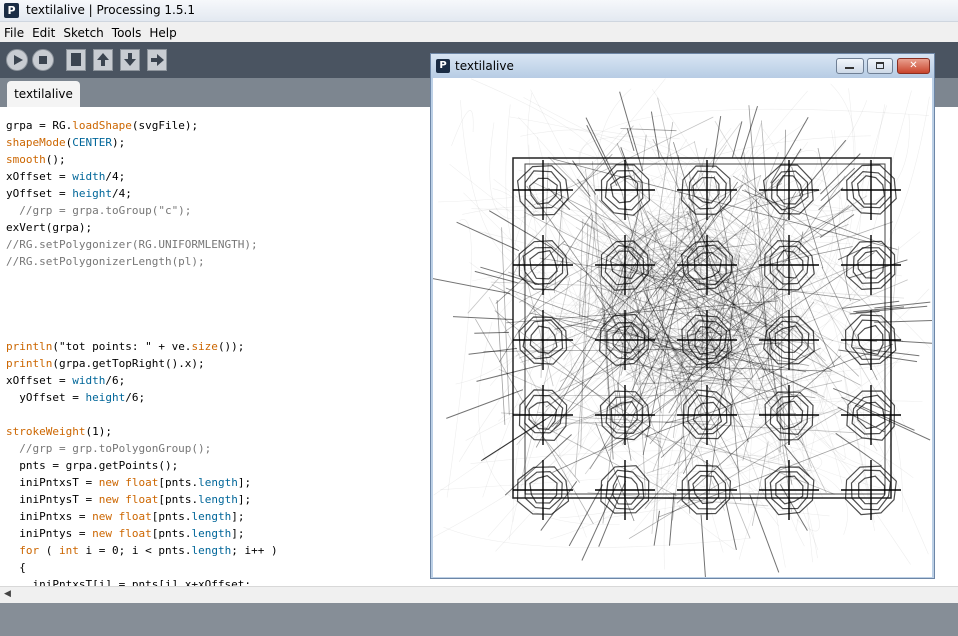  Describe the element at coordinates (479, 619) in the screenshot. I see `console-area` at that location.